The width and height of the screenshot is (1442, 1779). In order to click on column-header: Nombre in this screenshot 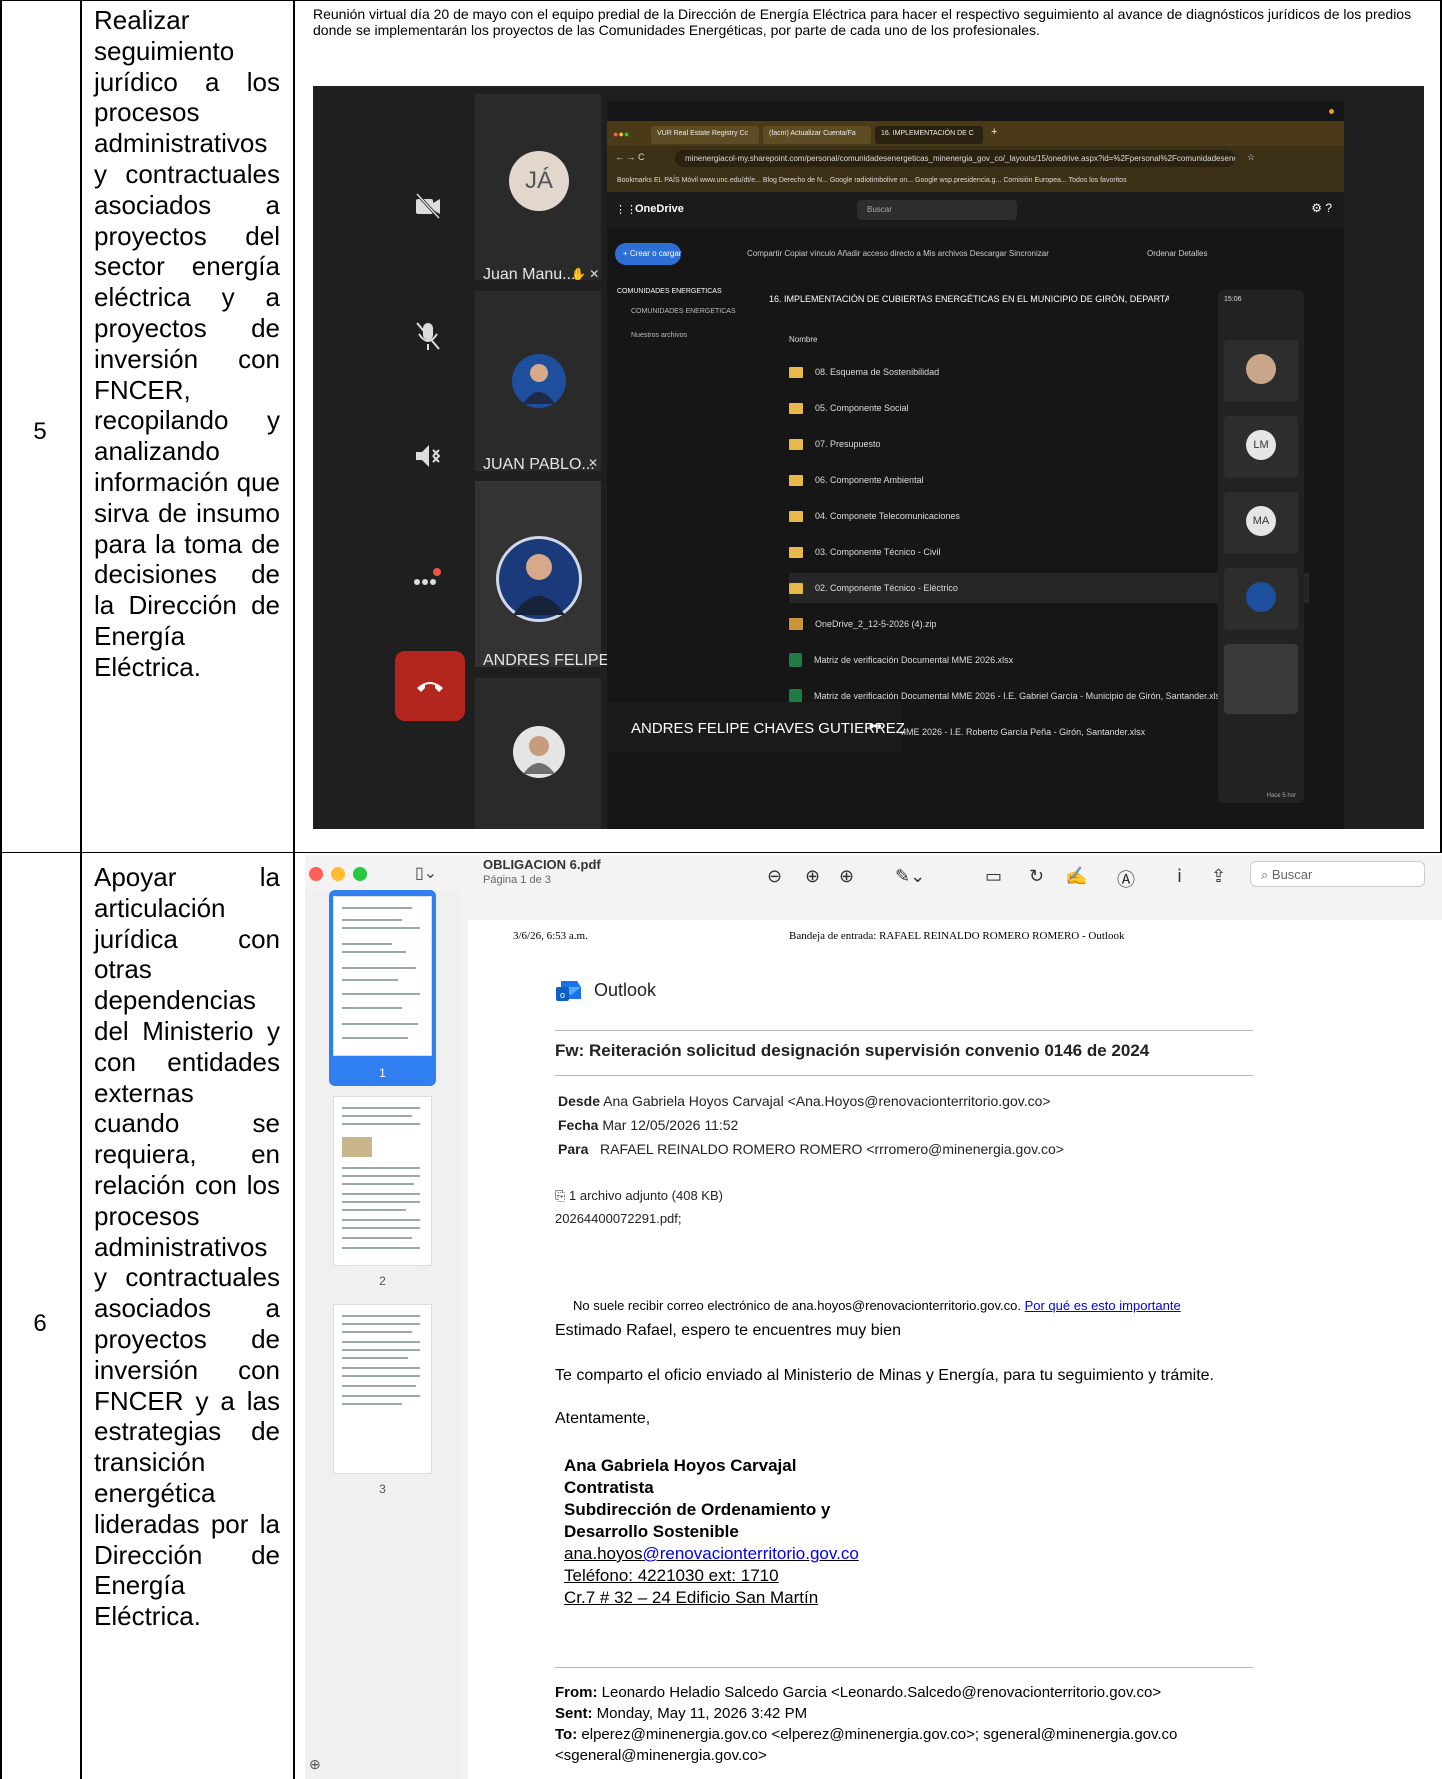, I will do `click(803, 339)`.